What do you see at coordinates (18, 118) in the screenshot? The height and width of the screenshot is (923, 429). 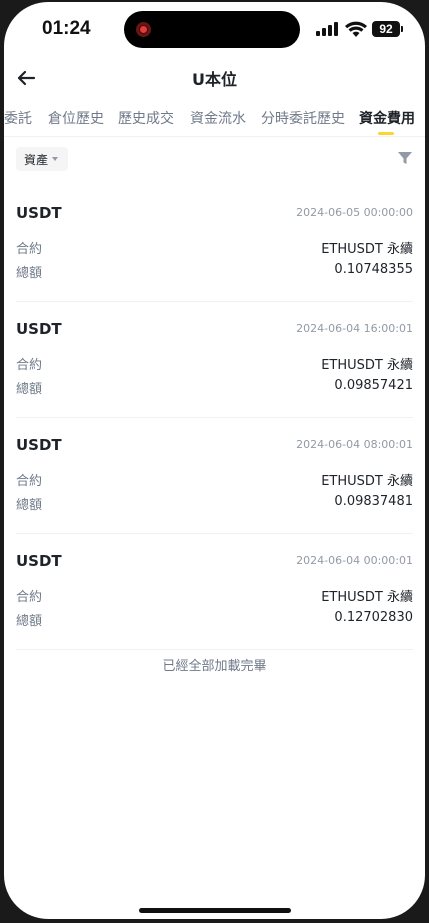 I see `tab-orders: 委託` at bounding box center [18, 118].